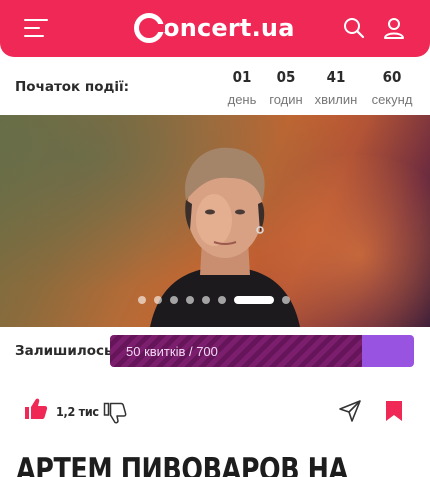 This screenshot has height=477, width=430. I want to click on countdown-minutes-value: 41, so click(336, 77).